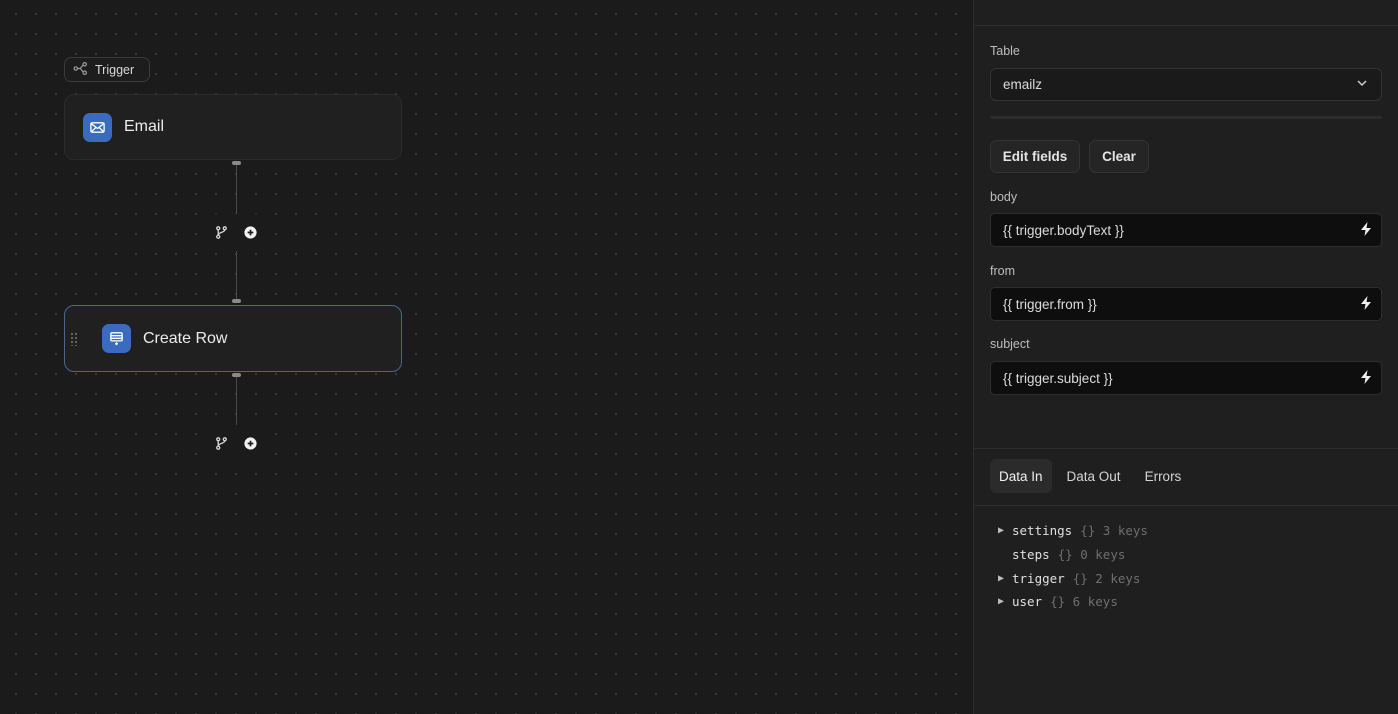  I want to click on step-title: Email, so click(144, 126).